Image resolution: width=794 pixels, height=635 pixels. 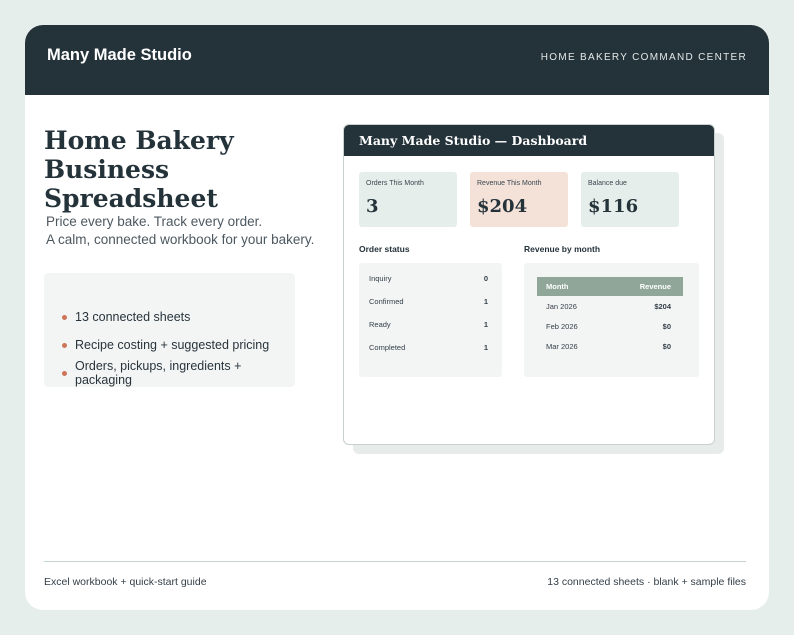 I want to click on kpi-revenue-this-month: Revenue This Month $204, so click(x=519, y=199).